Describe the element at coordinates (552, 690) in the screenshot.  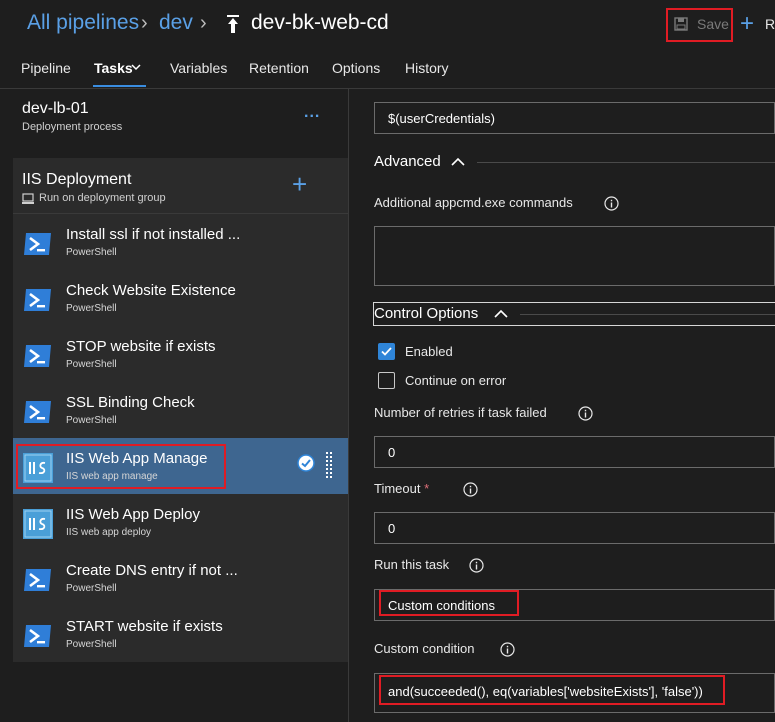
I see `custom-condition-highlight` at that location.